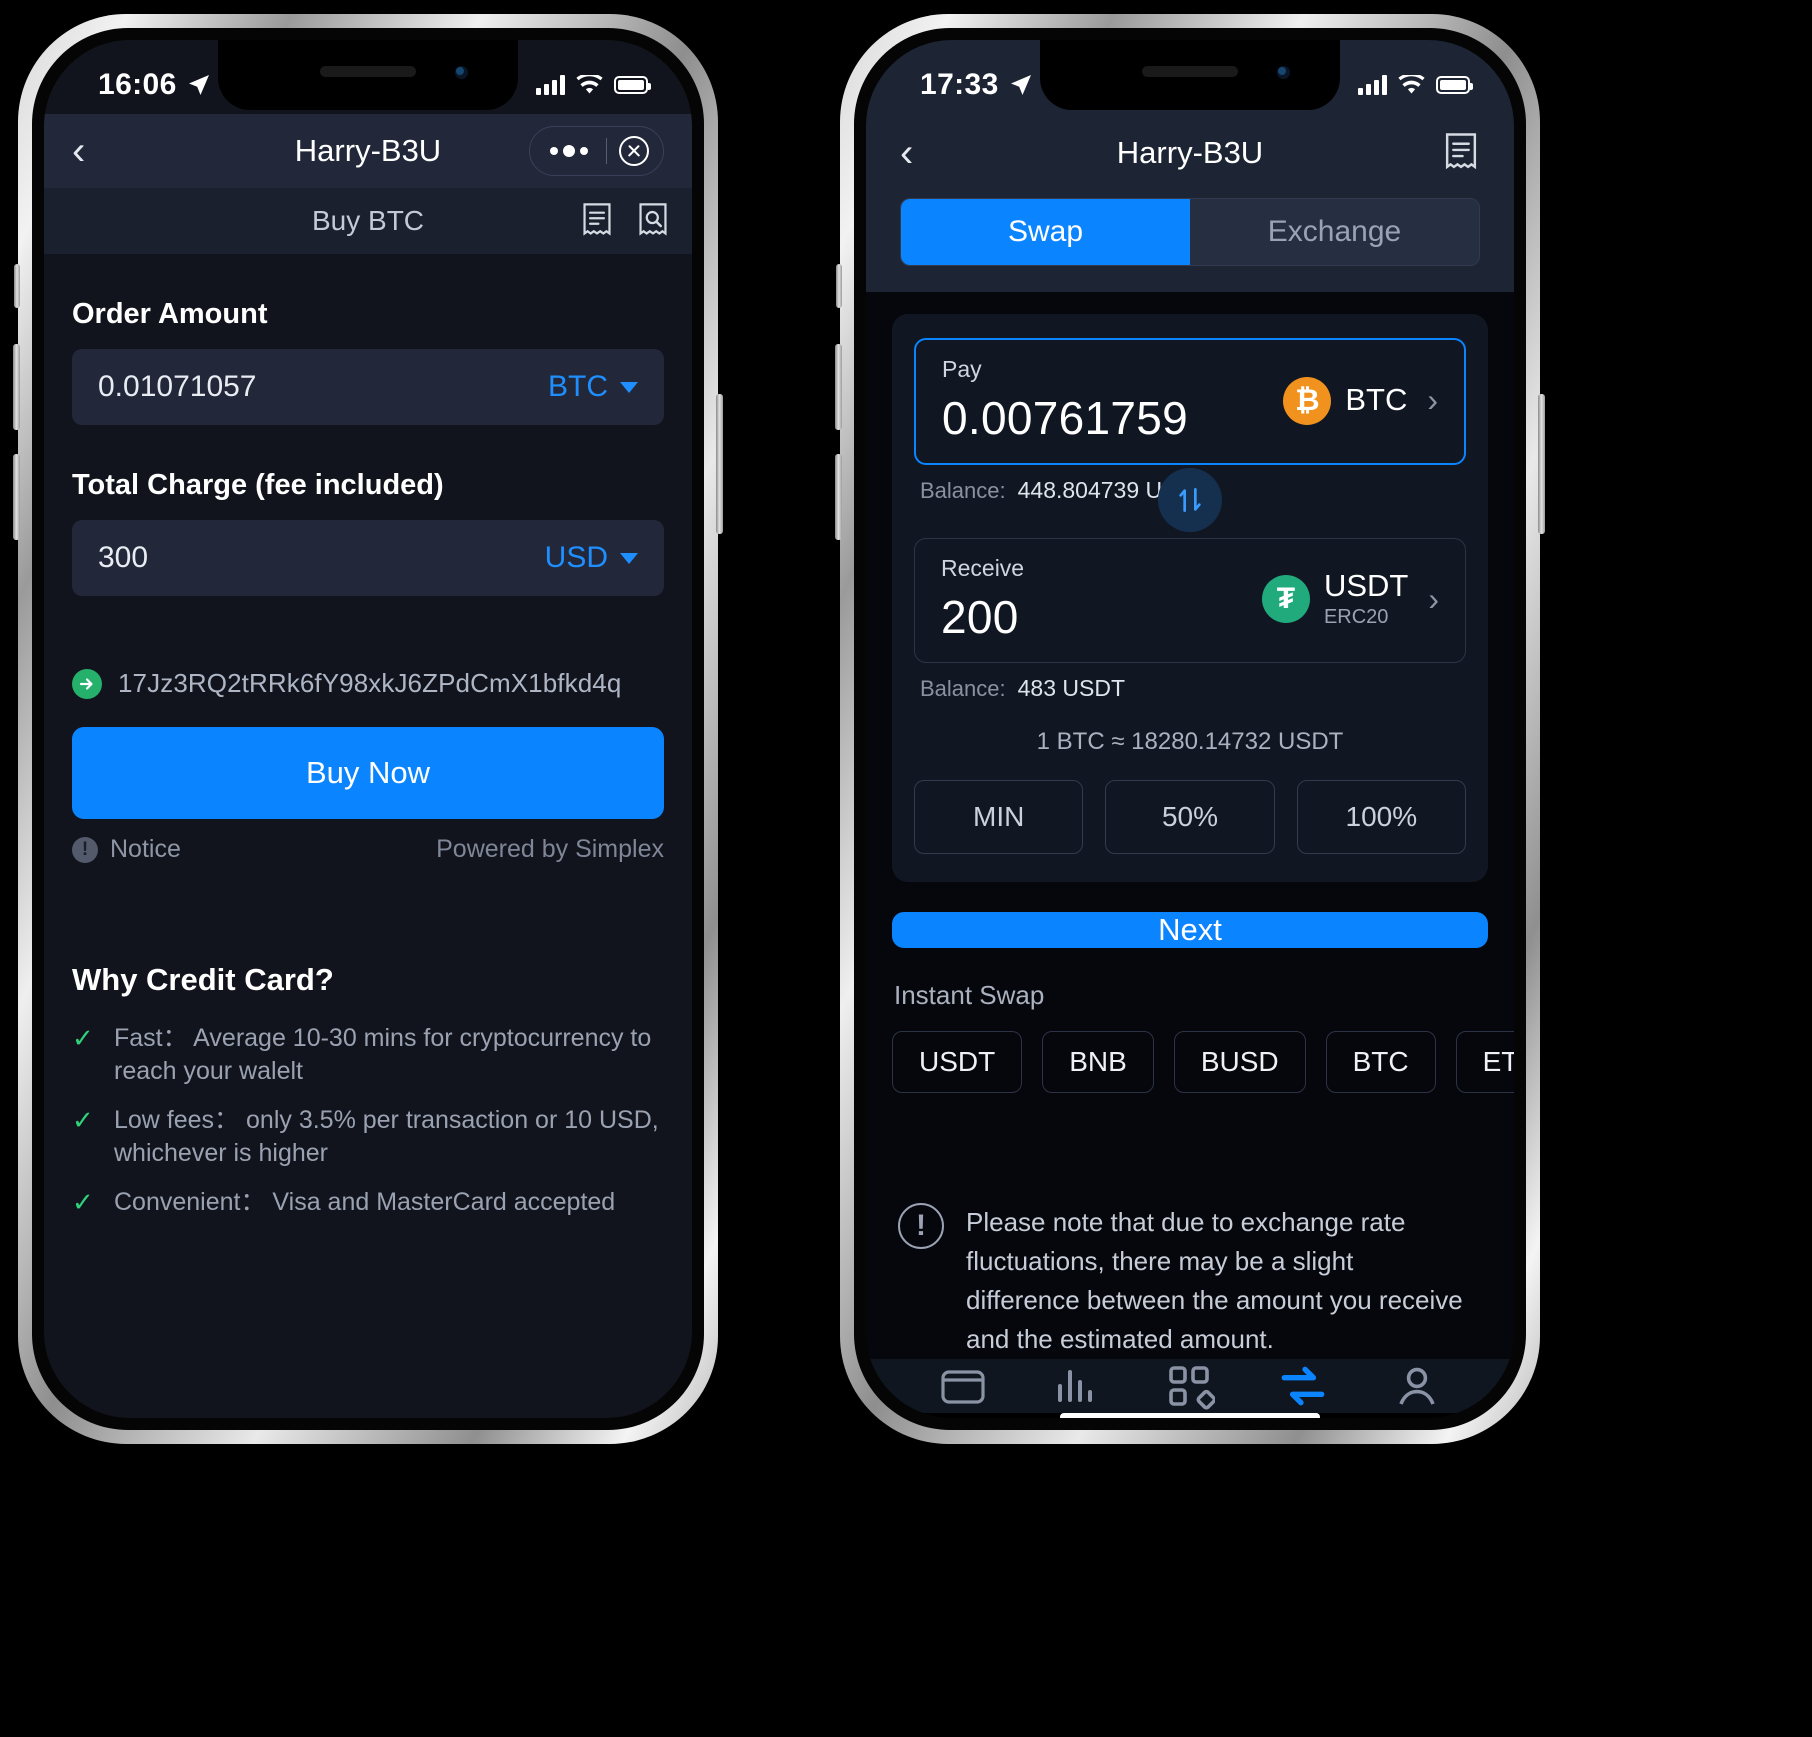 The image size is (1812, 1737). What do you see at coordinates (145, 849) in the screenshot?
I see `notice-label: Notice` at bounding box center [145, 849].